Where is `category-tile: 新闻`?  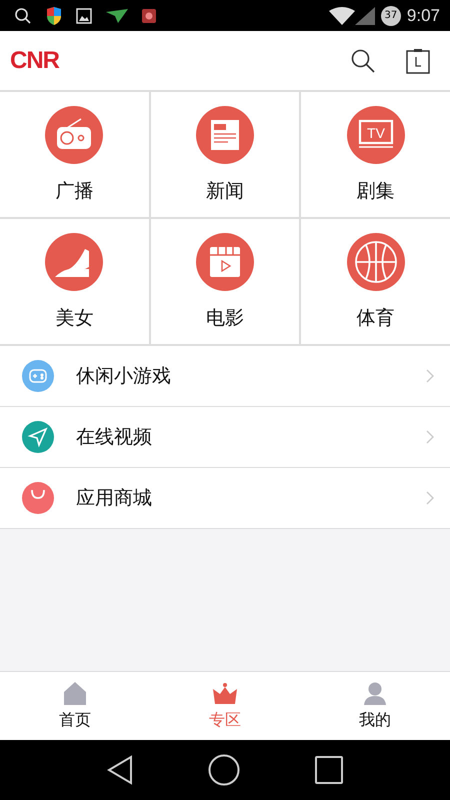
category-tile: 新闻 is located at coordinates (225, 154).